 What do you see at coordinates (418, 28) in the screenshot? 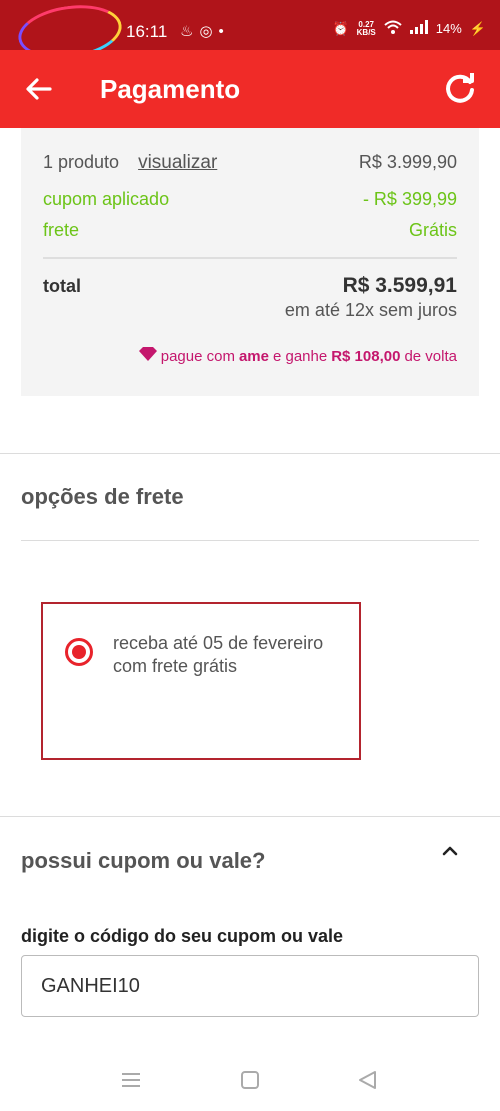
I see `signal-icon` at bounding box center [418, 28].